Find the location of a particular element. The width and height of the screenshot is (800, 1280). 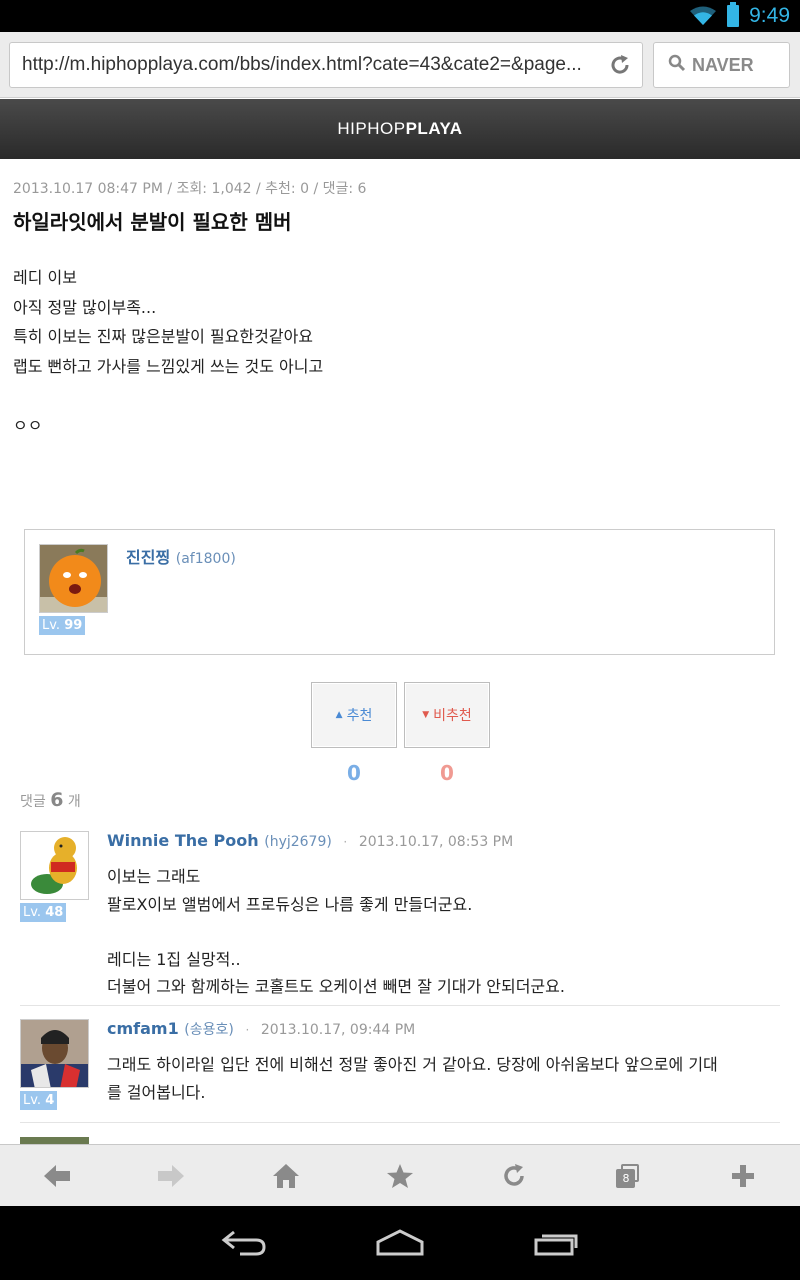

arrow-right-icon is located at coordinates (171, 1175).